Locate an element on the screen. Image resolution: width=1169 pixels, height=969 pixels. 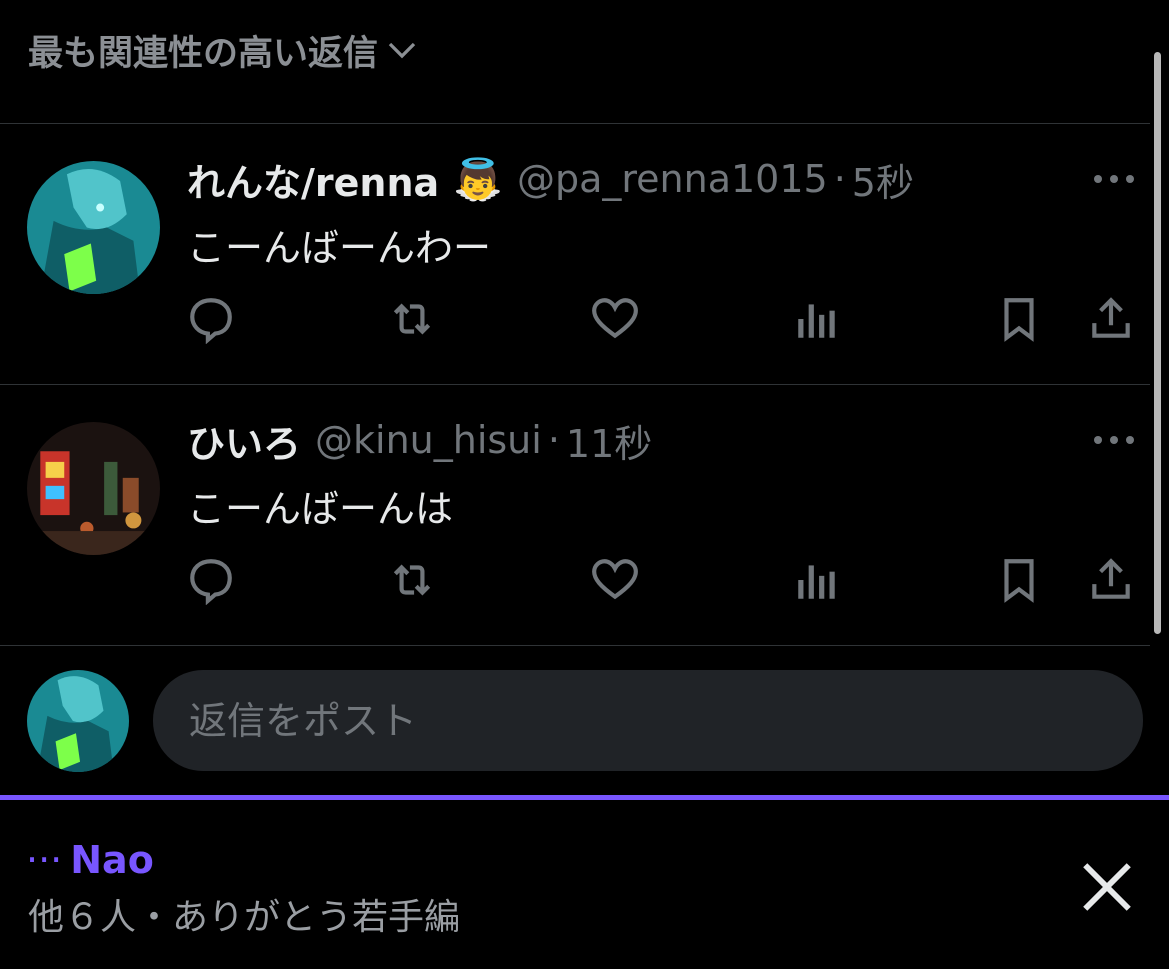
reply-composer is located at coordinates (584, 720).